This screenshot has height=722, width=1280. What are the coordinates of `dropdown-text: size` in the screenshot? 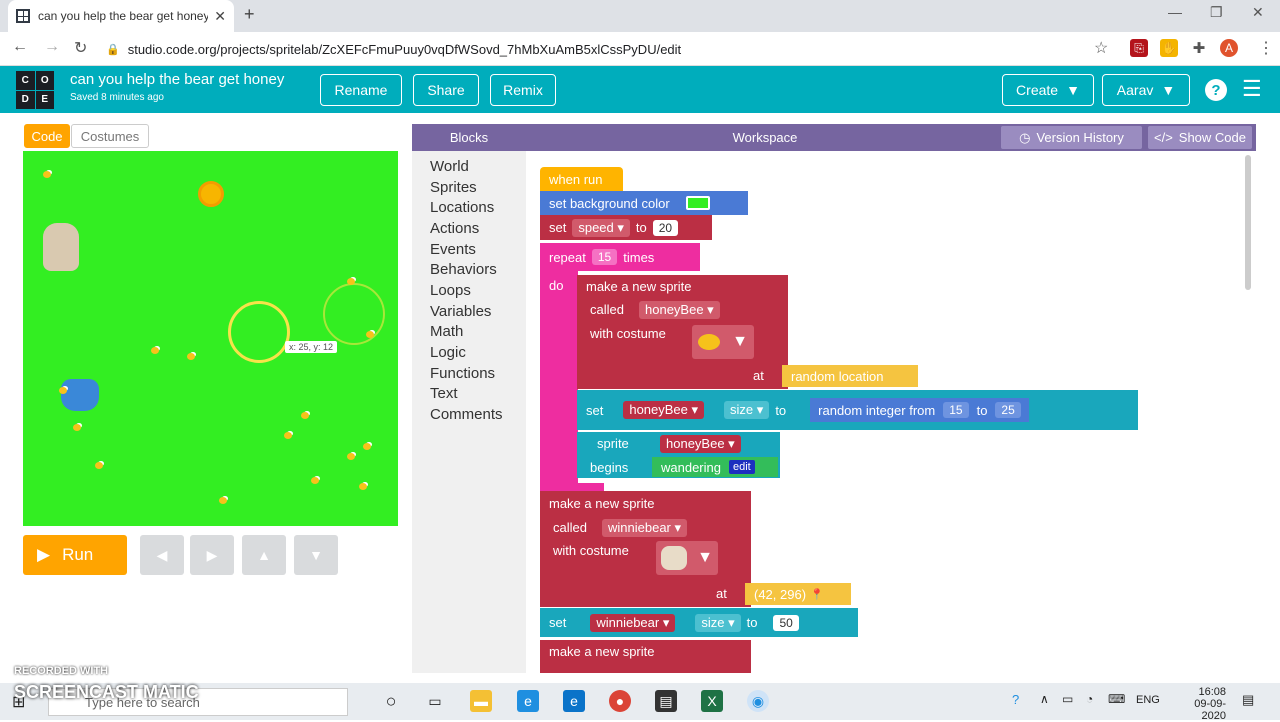 It's located at (713, 622).